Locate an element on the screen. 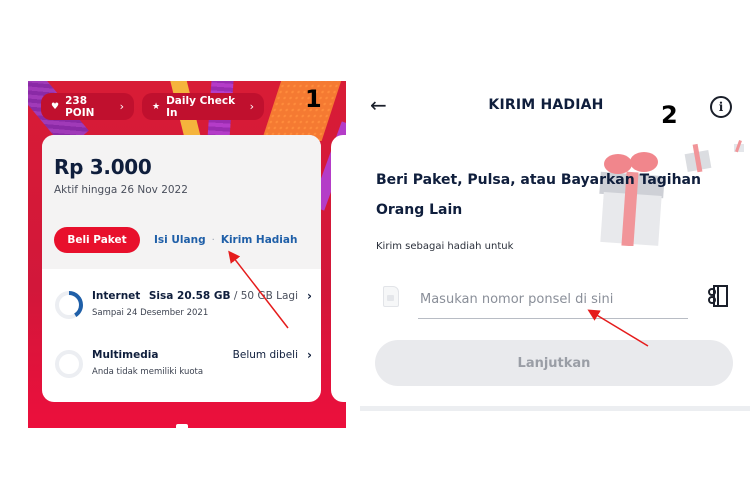  sim-card-icon is located at coordinates (391, 296).